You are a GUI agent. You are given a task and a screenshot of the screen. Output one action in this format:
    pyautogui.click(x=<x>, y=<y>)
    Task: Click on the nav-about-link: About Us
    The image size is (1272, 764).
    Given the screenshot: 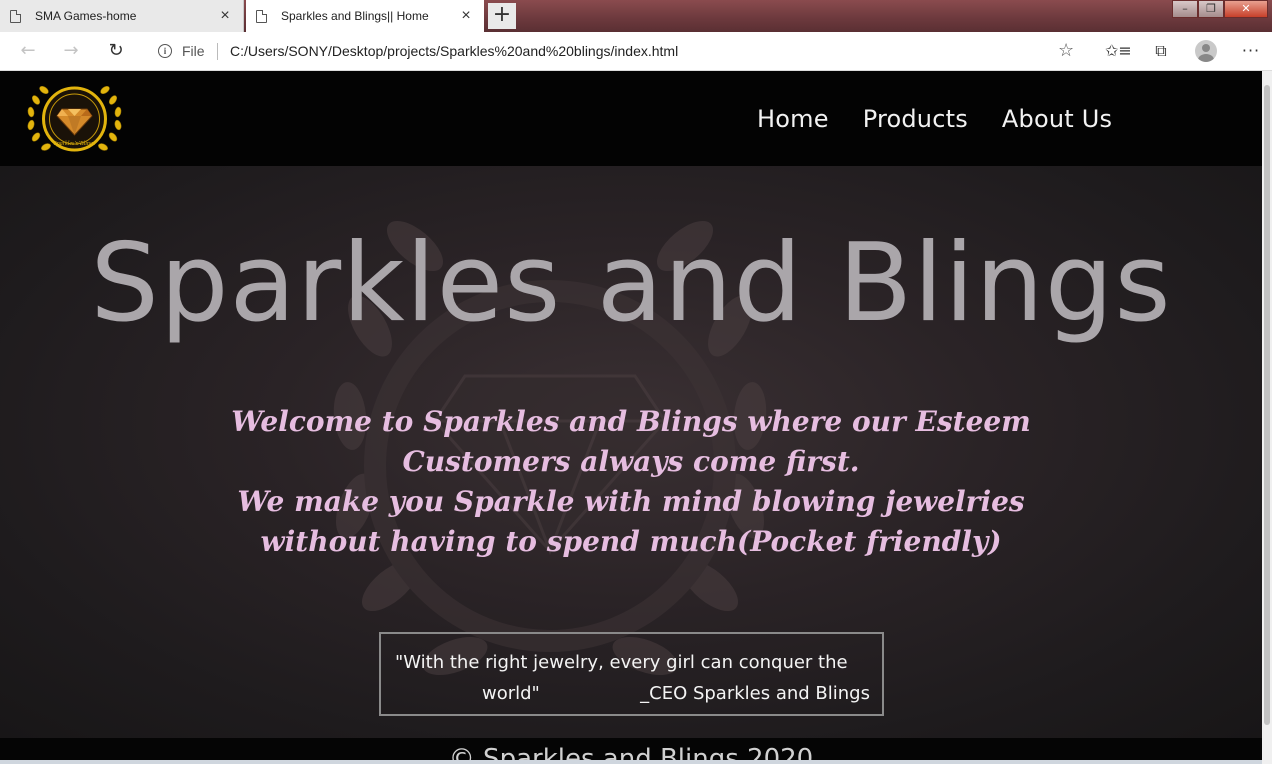 What is the action you would take?
    pyautogui.click(x=1057, y=119)
    